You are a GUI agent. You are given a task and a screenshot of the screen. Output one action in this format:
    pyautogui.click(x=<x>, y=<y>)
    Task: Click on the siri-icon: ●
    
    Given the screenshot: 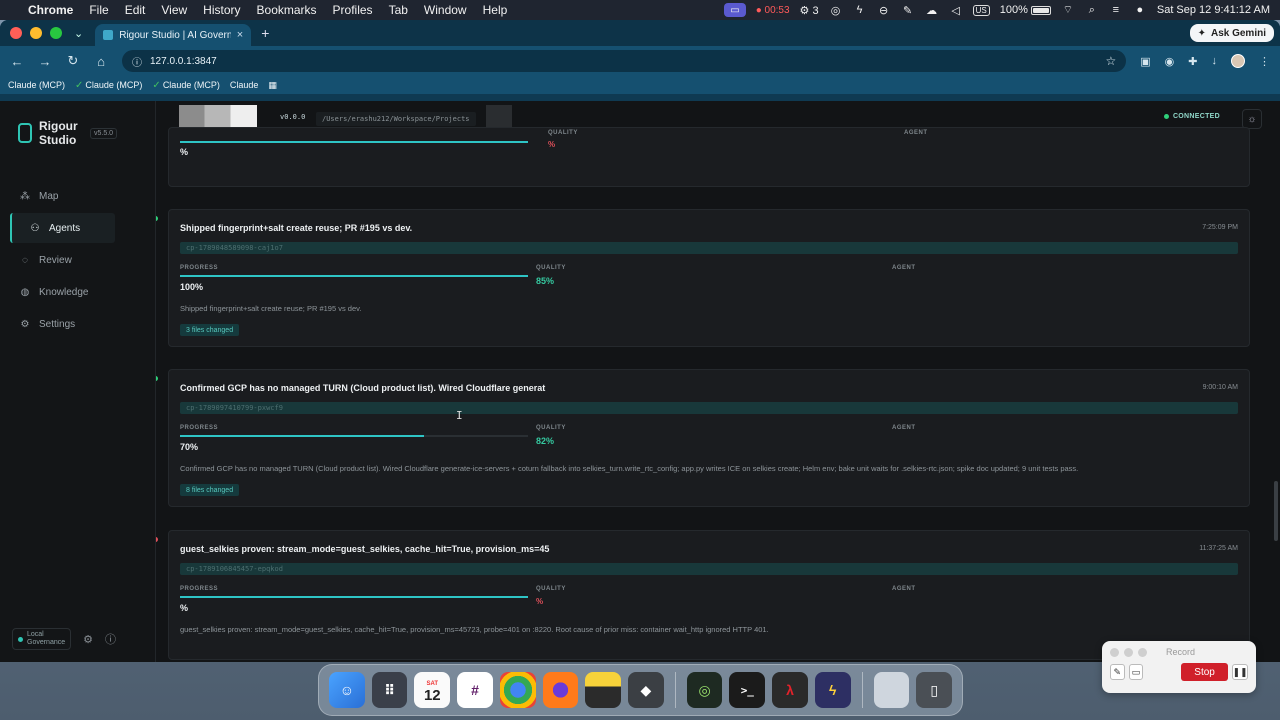 What is the action you would take?
    pyautogui.click(x=1140, y=10)
    